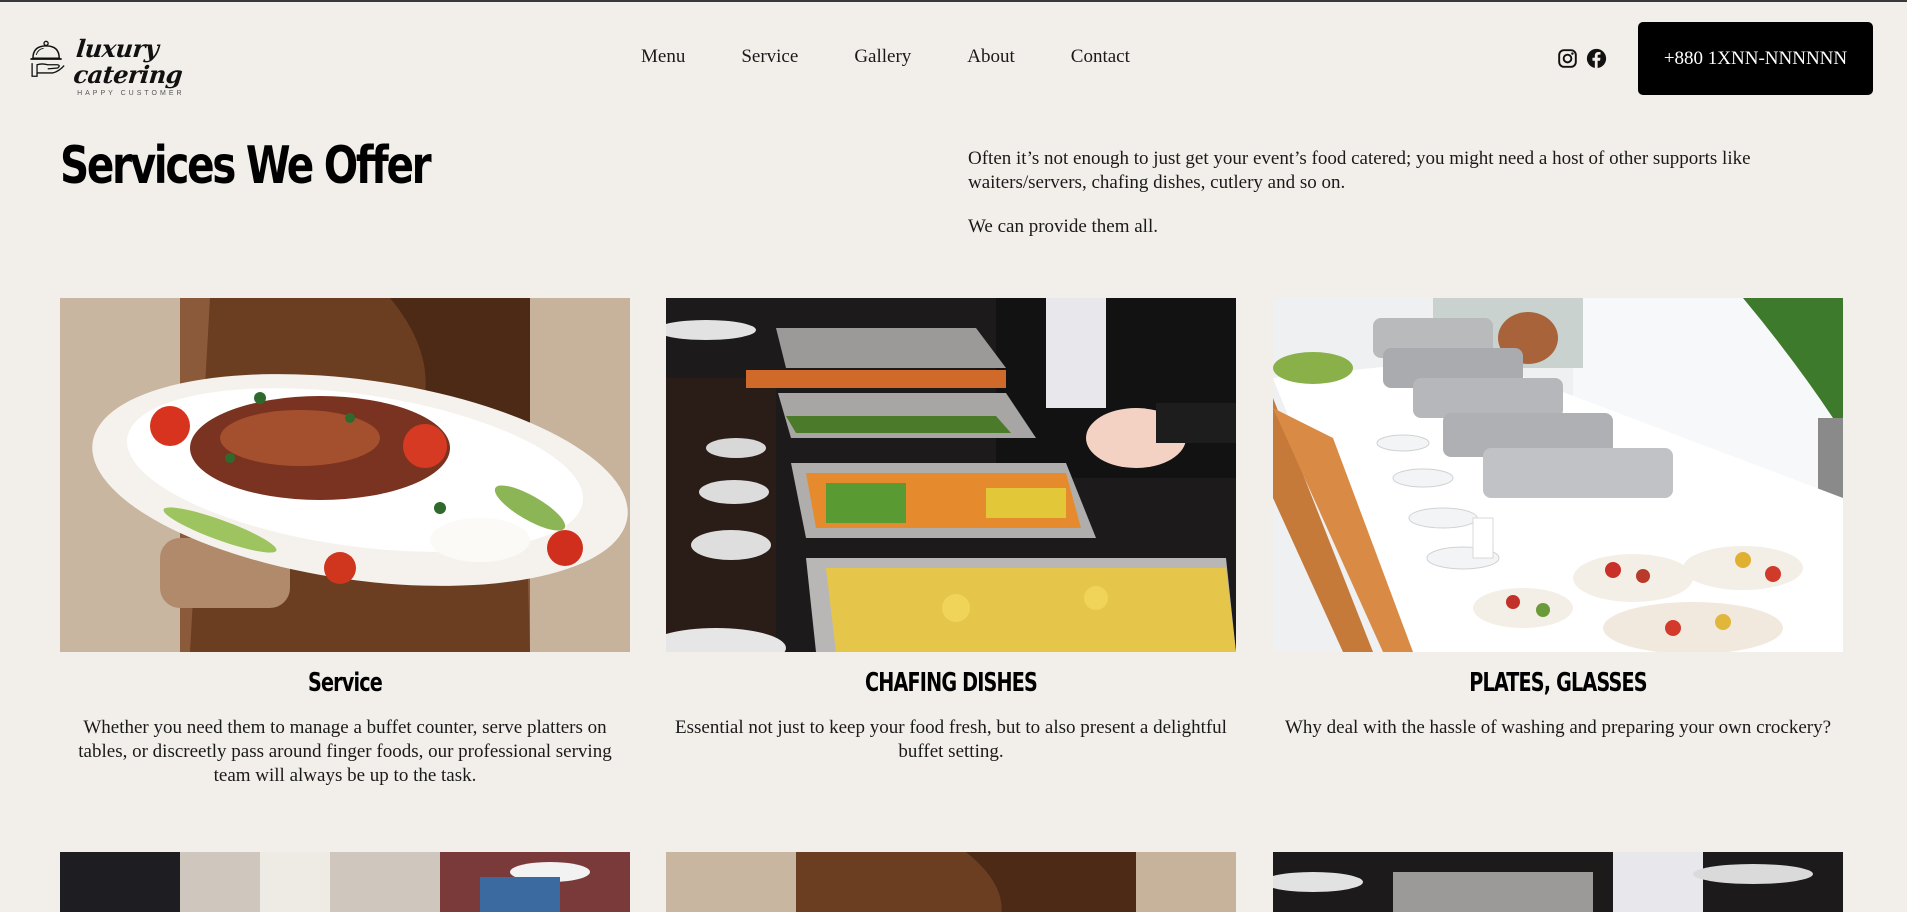 Image resolution: width=1907 pixels, height=912 pixels. Describe the element at coordinates (345, 475) in the screenshot. I see `card-image-waiter-platter` at that location.